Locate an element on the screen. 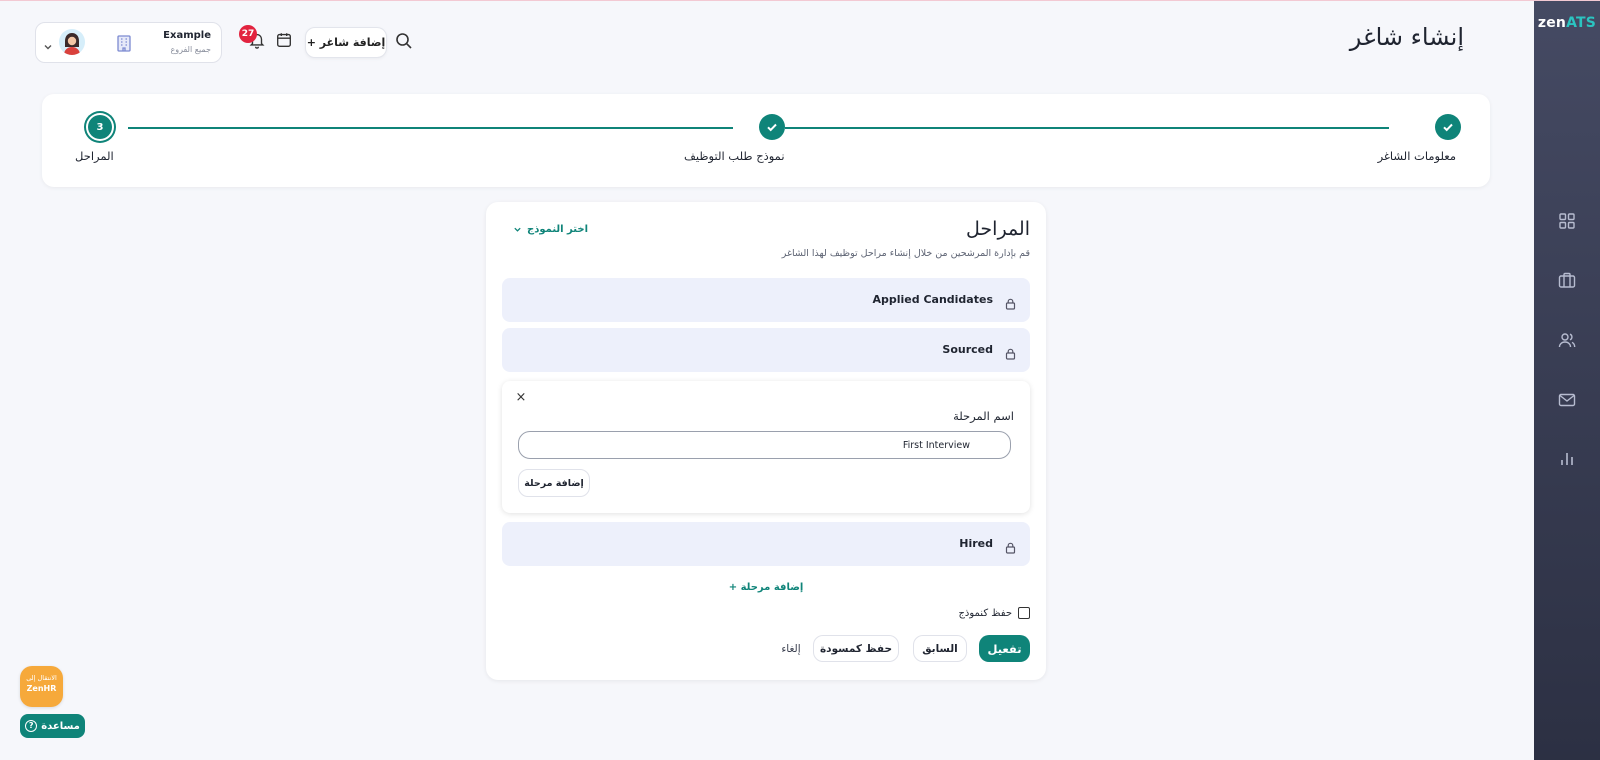  save-draft-button: حفظ كمسودة is located at coordinates (856, 648).